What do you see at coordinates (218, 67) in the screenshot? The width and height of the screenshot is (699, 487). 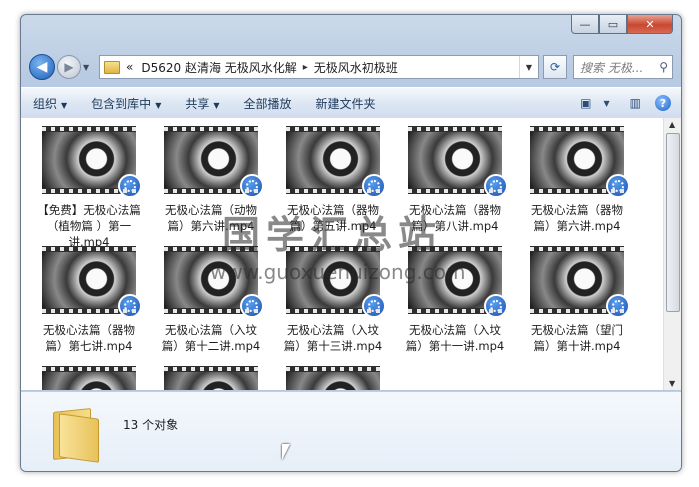 I see `breadcrumb-parent: D5620 赵清海 无极风水化解` at bounding box center [218, 67].